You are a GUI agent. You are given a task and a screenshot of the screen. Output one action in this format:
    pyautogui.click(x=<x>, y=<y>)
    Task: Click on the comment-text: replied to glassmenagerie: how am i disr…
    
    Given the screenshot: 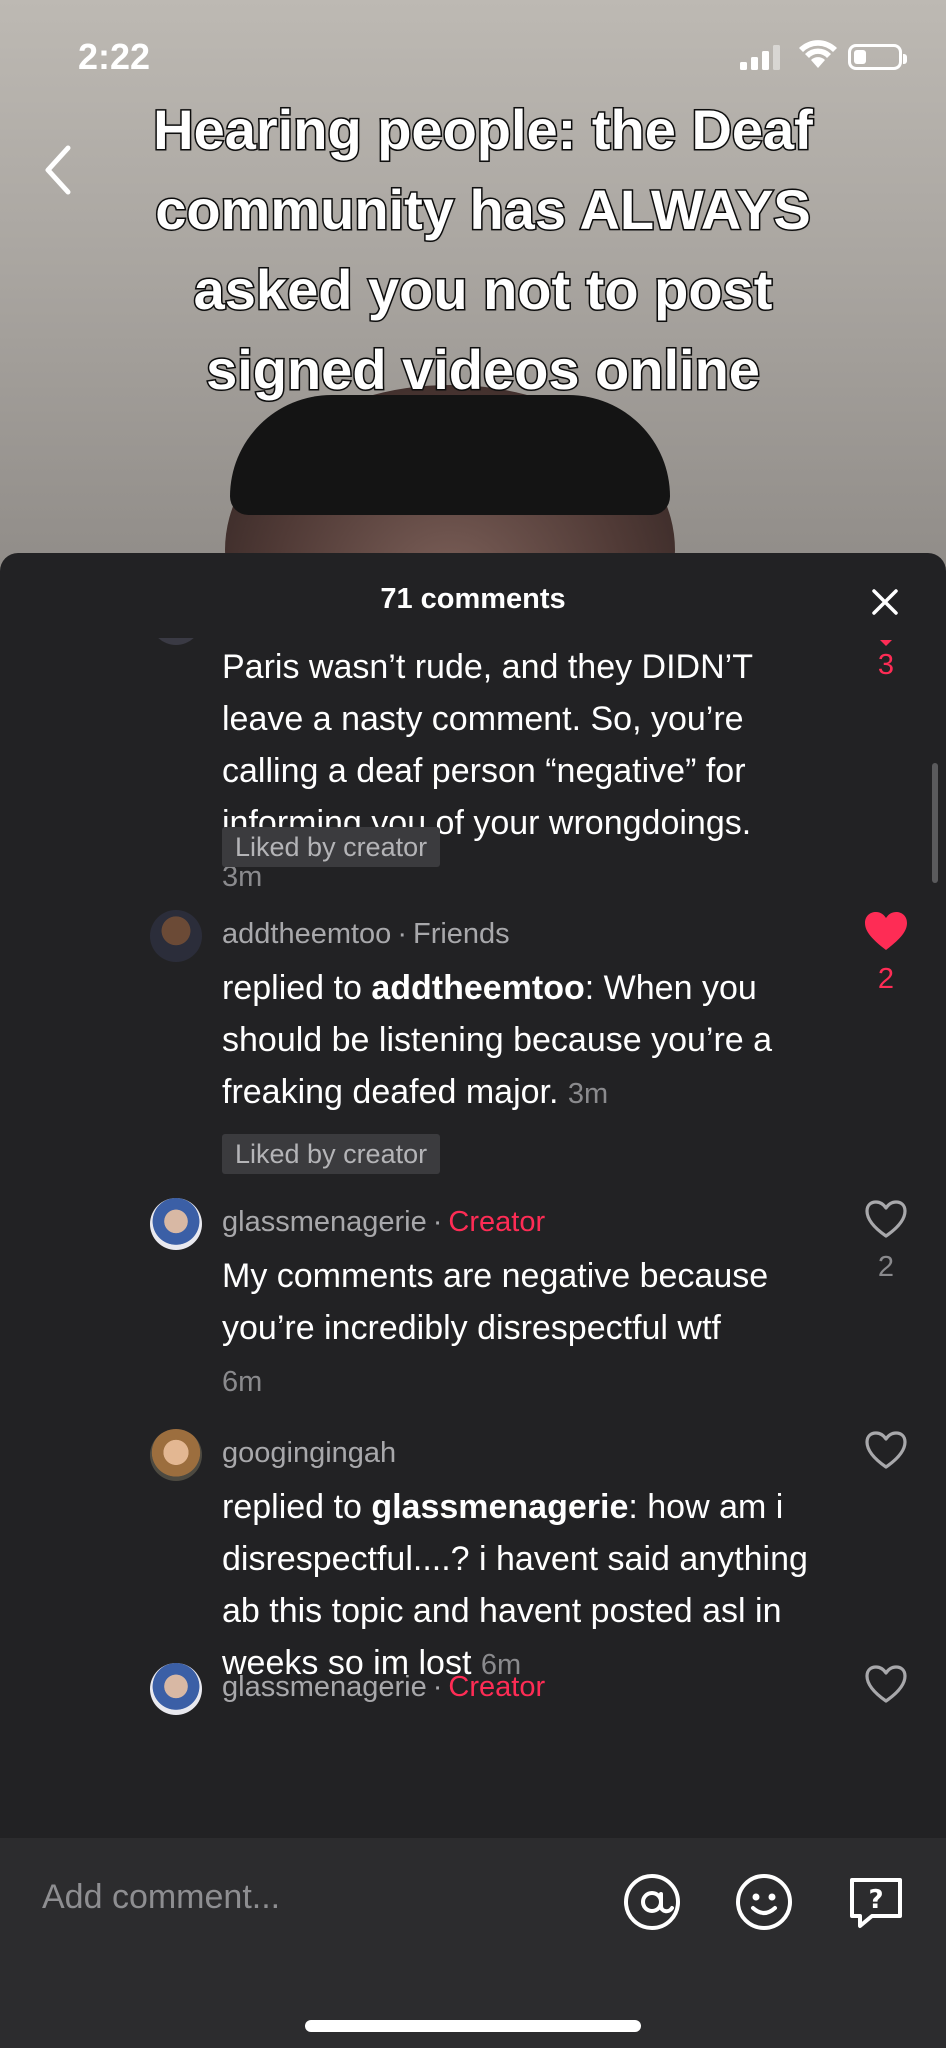 What is the action you would take?
    pyautogui.click(x=532, y=1586)
    